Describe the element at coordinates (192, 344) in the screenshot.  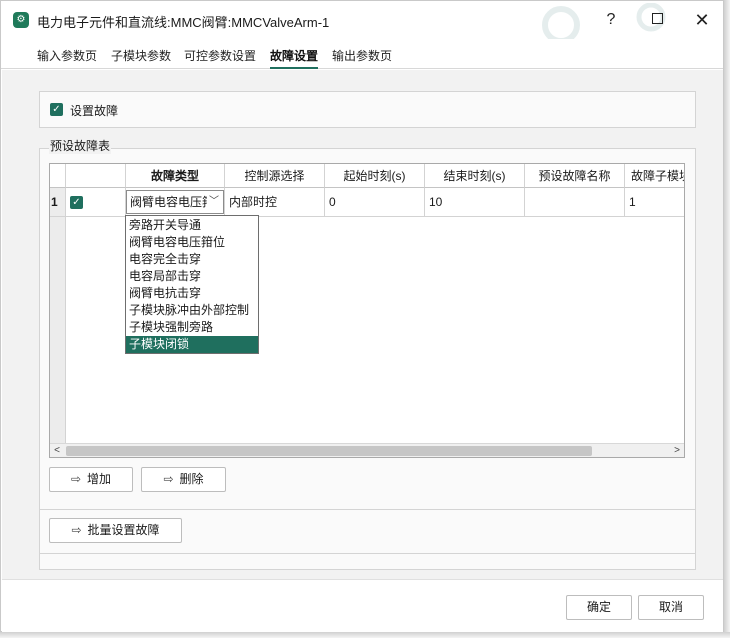
I see `dropdown-option-selected: 子模块闭锁` at that location.